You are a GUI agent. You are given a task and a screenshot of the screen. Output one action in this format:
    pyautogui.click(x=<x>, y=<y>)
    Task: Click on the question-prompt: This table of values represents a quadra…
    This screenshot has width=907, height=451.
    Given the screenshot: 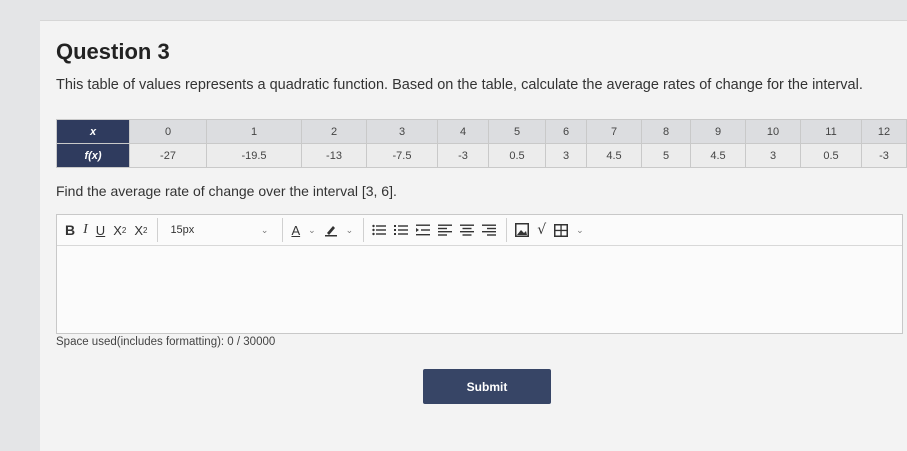 What is the action you would take?
    pyautogui.click(x=459, y=85)
    